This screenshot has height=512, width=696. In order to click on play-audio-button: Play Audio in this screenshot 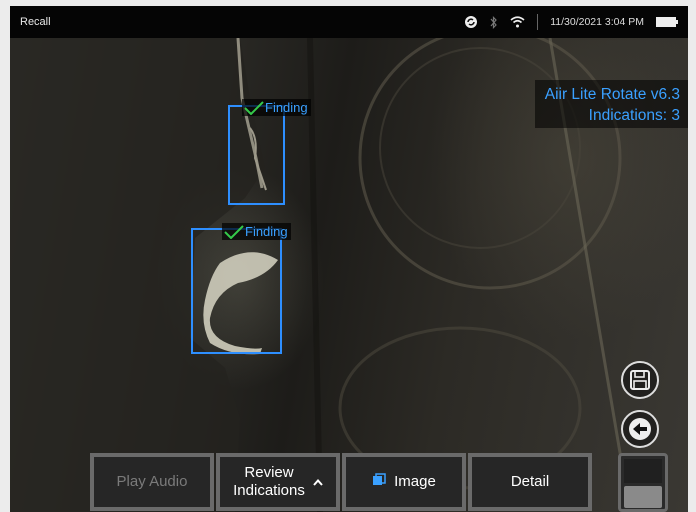, I will do `click(152, 482)`.